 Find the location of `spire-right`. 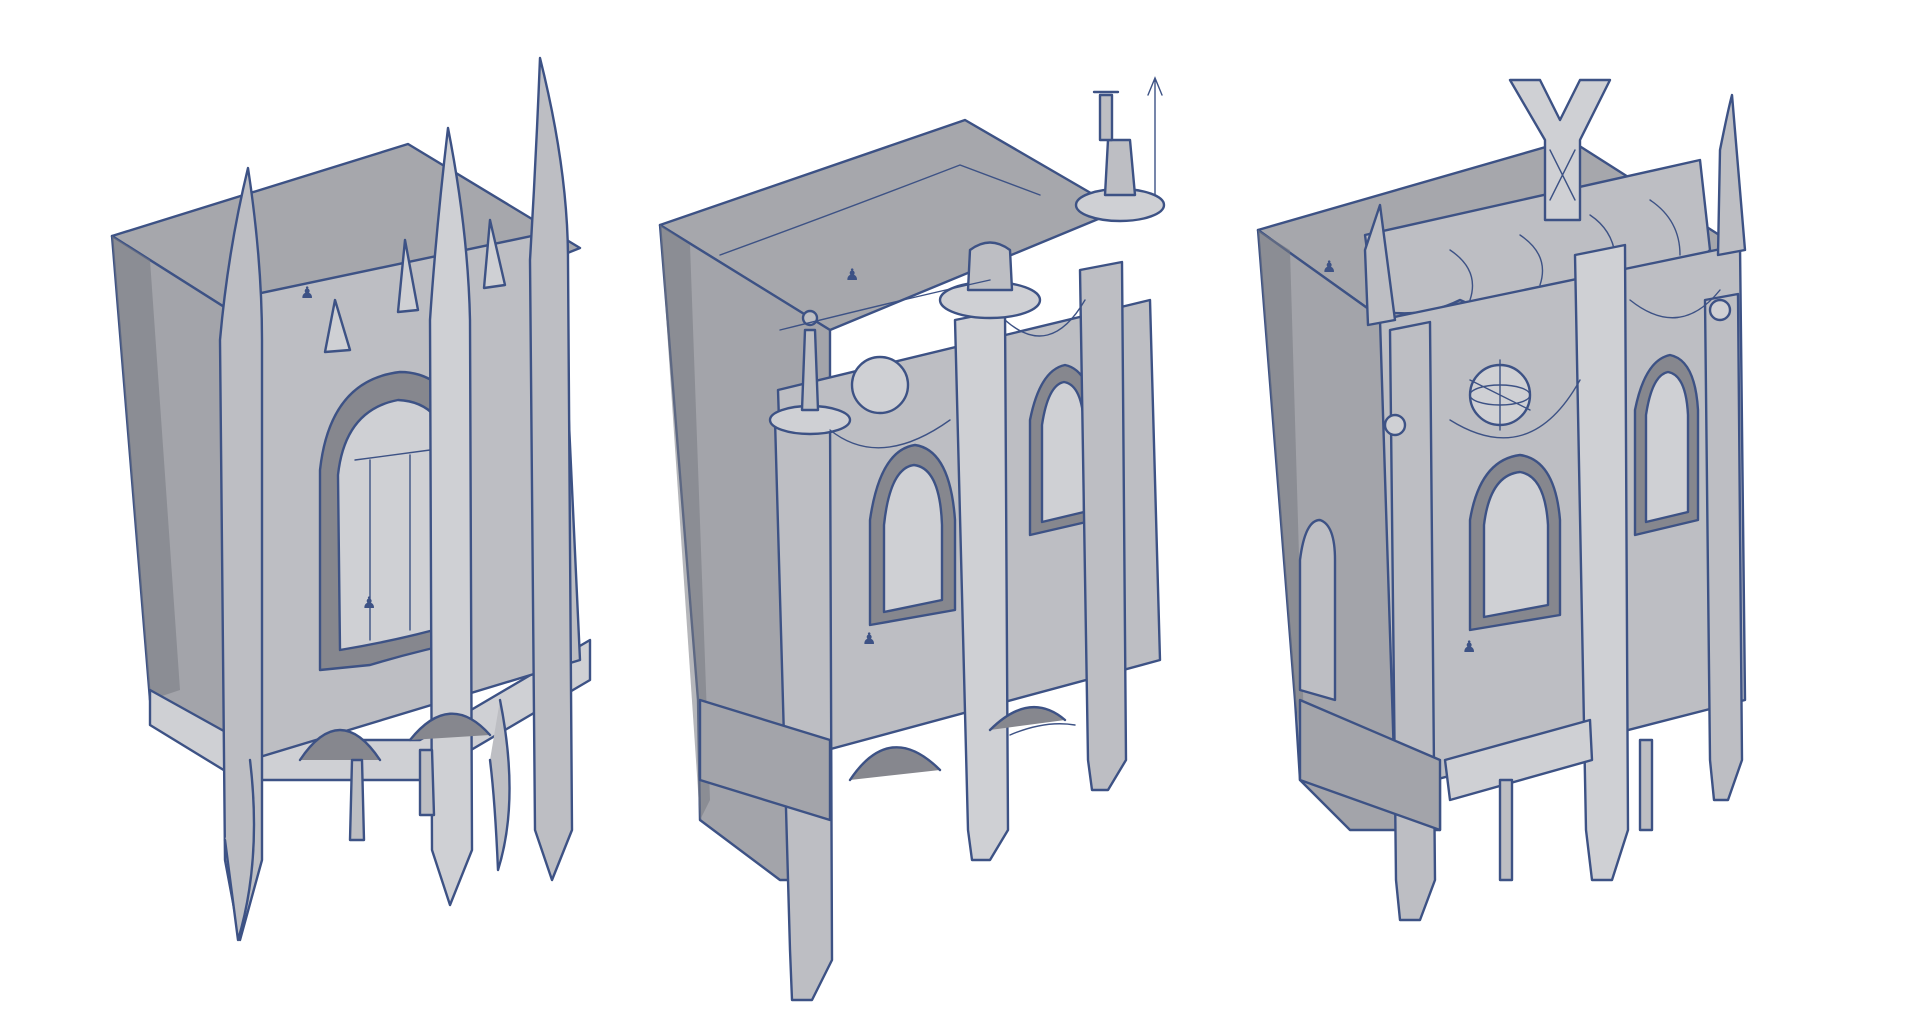

spire-right is located at coordinates (551, 469).